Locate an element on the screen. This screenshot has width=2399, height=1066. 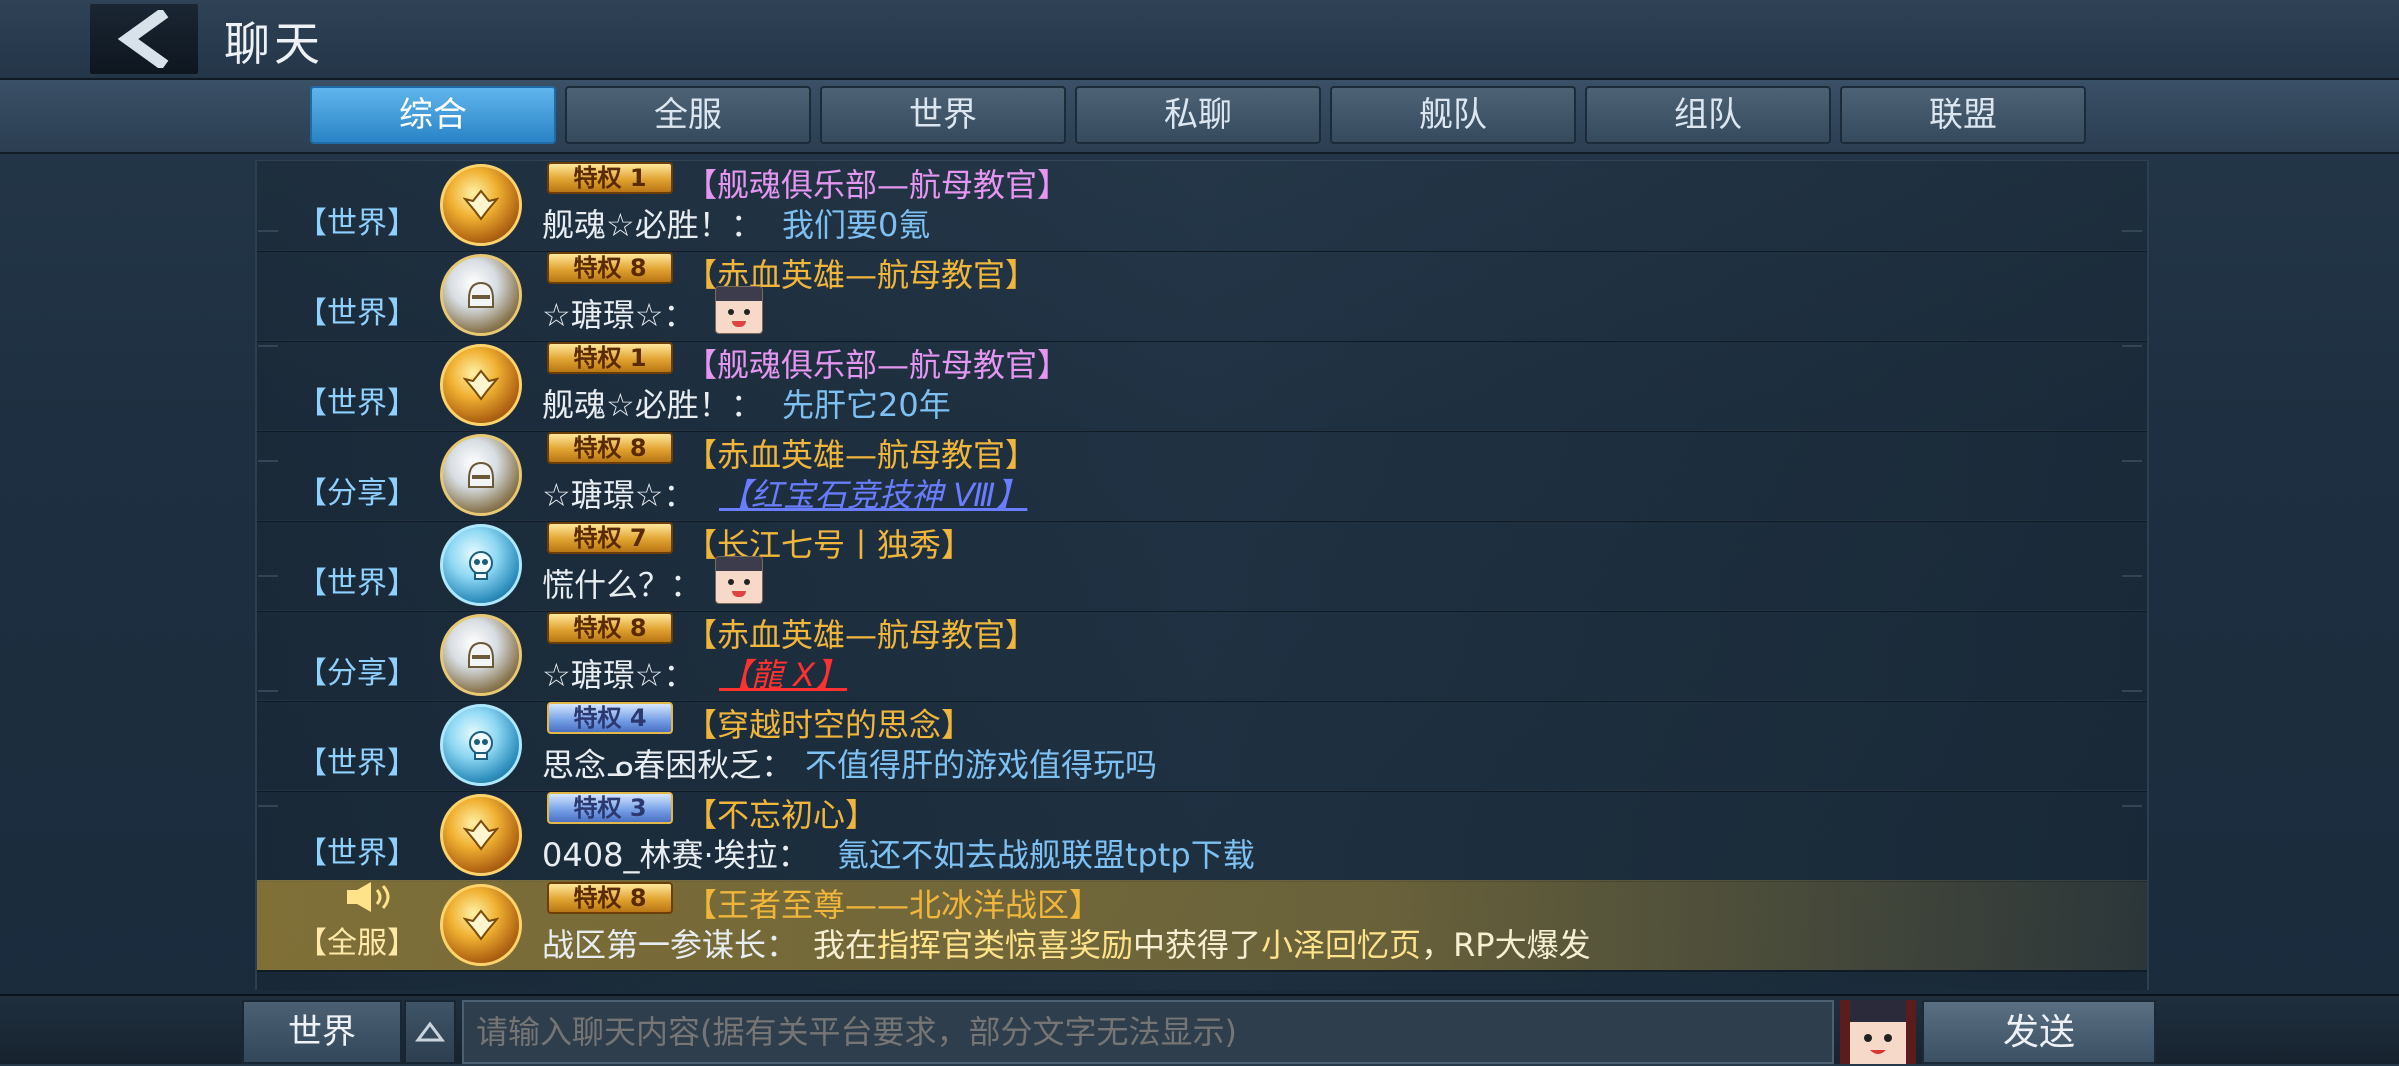
tab-team: 组队 is located at coordinates (1708, 115).